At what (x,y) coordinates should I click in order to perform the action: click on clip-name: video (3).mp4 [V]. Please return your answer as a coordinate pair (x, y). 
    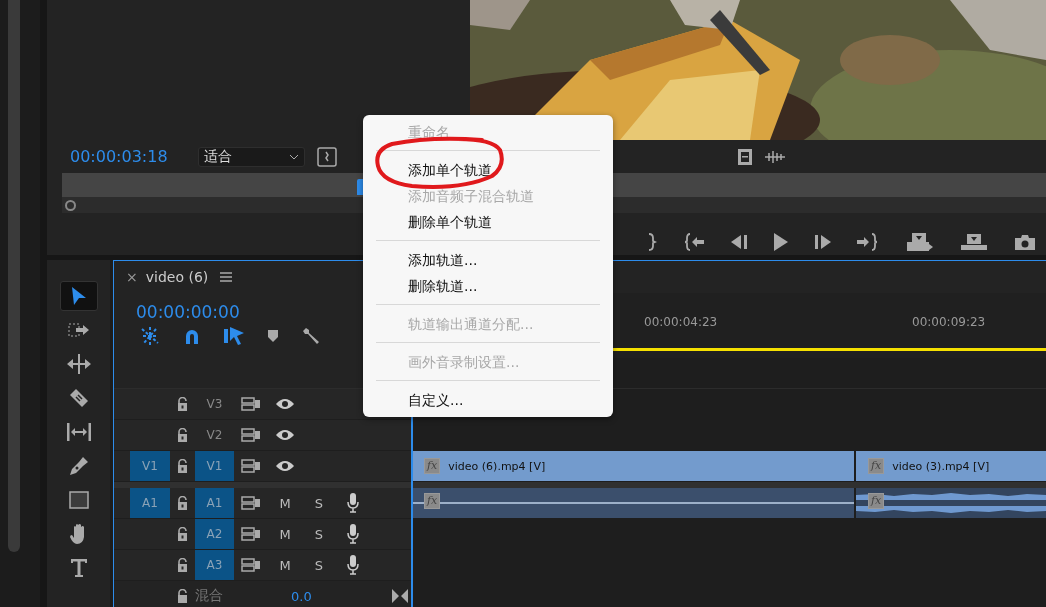
    Looking at the image, I should click on (941, 466).